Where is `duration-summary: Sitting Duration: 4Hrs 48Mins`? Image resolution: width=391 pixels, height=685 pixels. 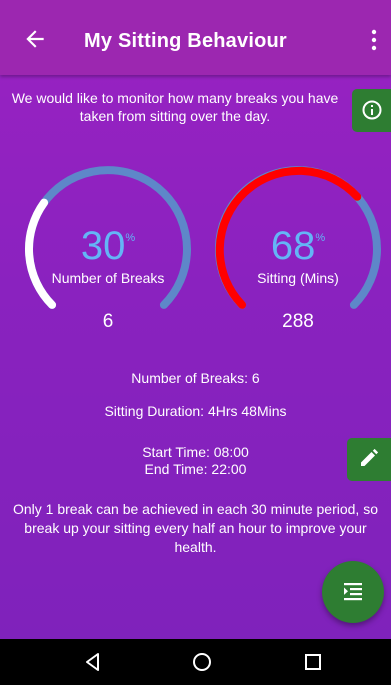 duration-summary: Sitting Duration: 4Hrs 48Mins is located at coordinates (195, 411).